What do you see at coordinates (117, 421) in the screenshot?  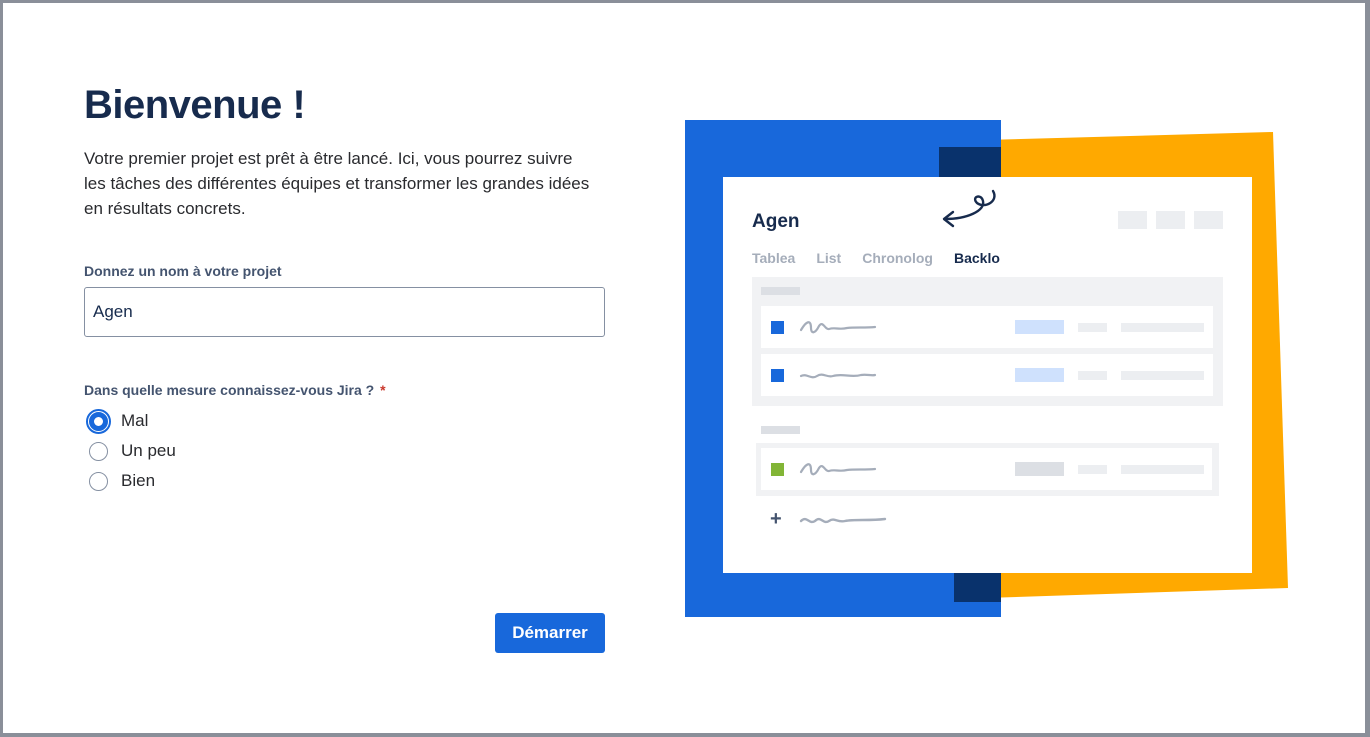 I see `radio-option-mal: Mal` at bounding box center [117, 421].